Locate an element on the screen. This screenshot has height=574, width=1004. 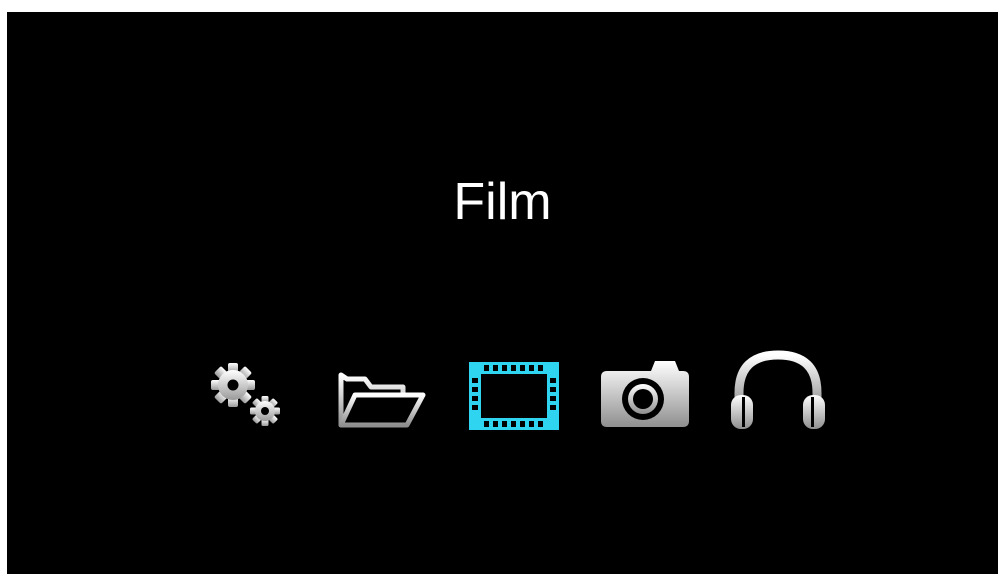
settings-menu-item is located at coordinates (245, 392).